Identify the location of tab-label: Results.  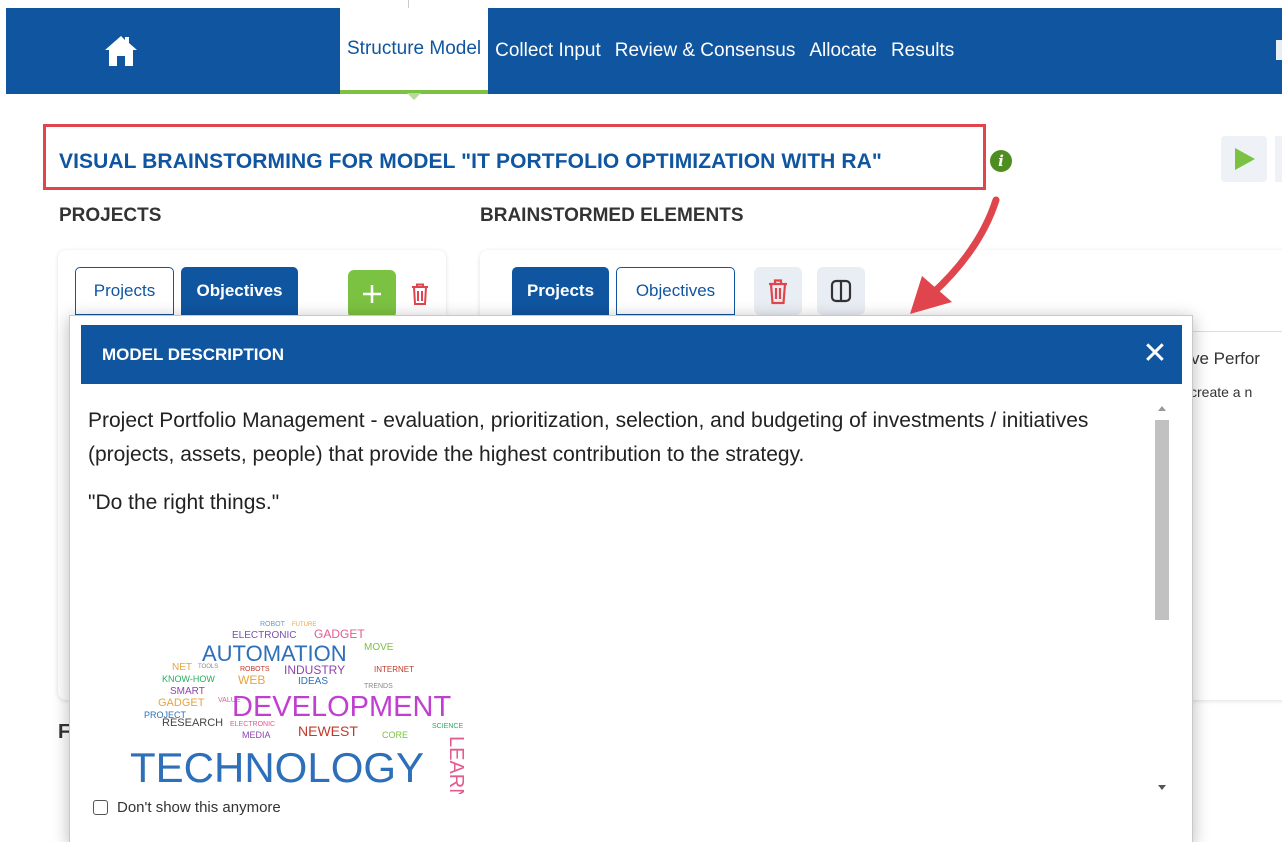
(922, 50).